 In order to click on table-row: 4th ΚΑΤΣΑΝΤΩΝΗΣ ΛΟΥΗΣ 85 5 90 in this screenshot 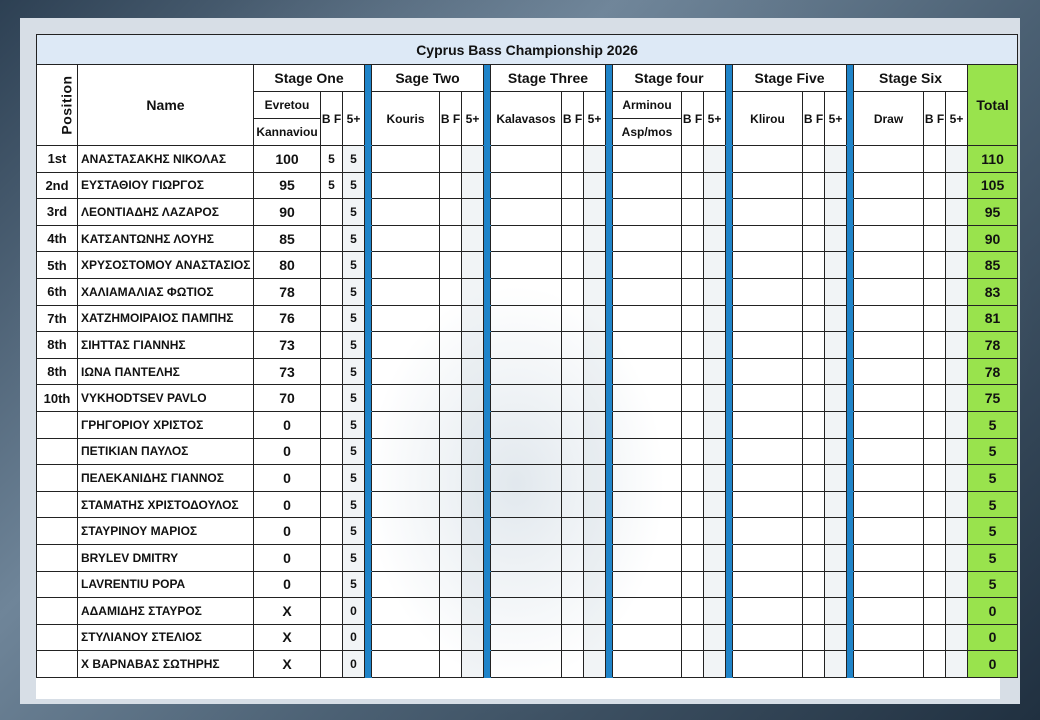, I will do `click(527, 238)`.